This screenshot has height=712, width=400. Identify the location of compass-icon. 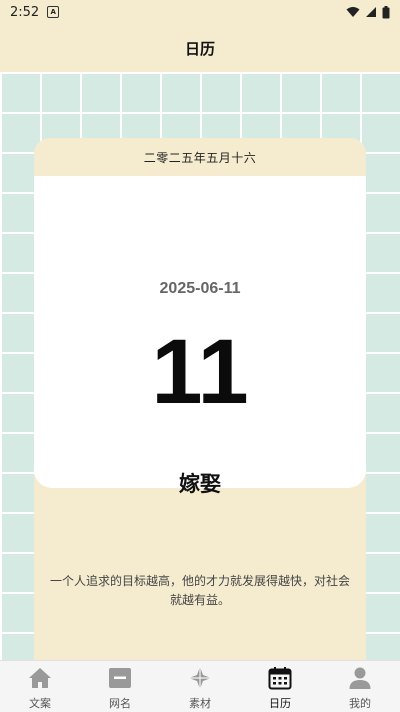
(200, 678).